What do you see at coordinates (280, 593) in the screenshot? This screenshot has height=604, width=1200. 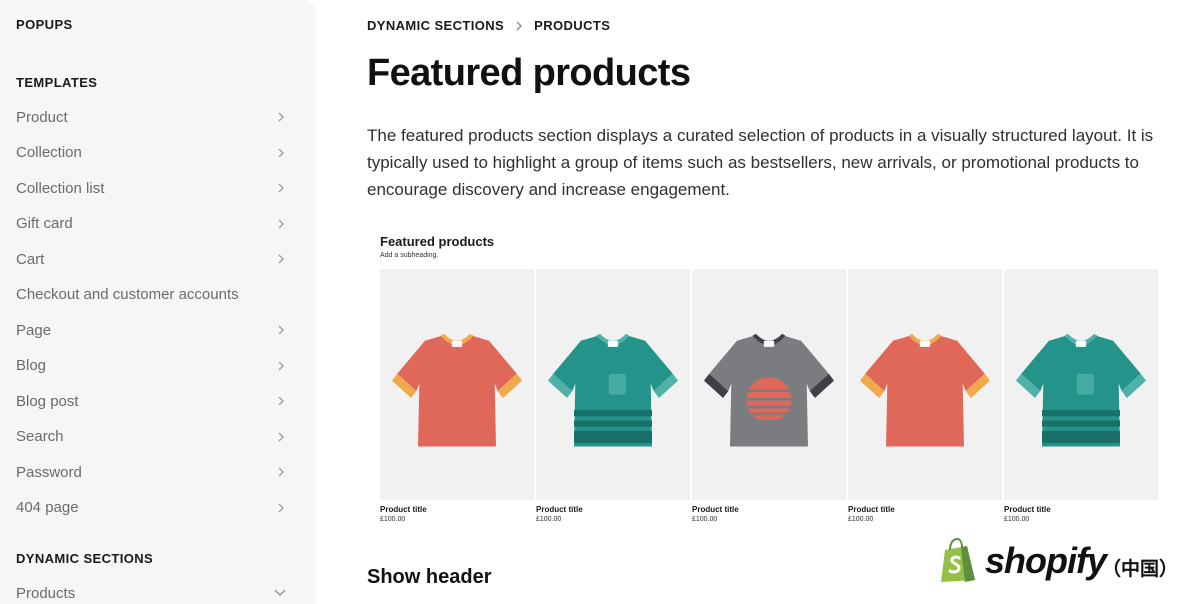 I see `chevron-down-icon` at bounding box center [280, 593].